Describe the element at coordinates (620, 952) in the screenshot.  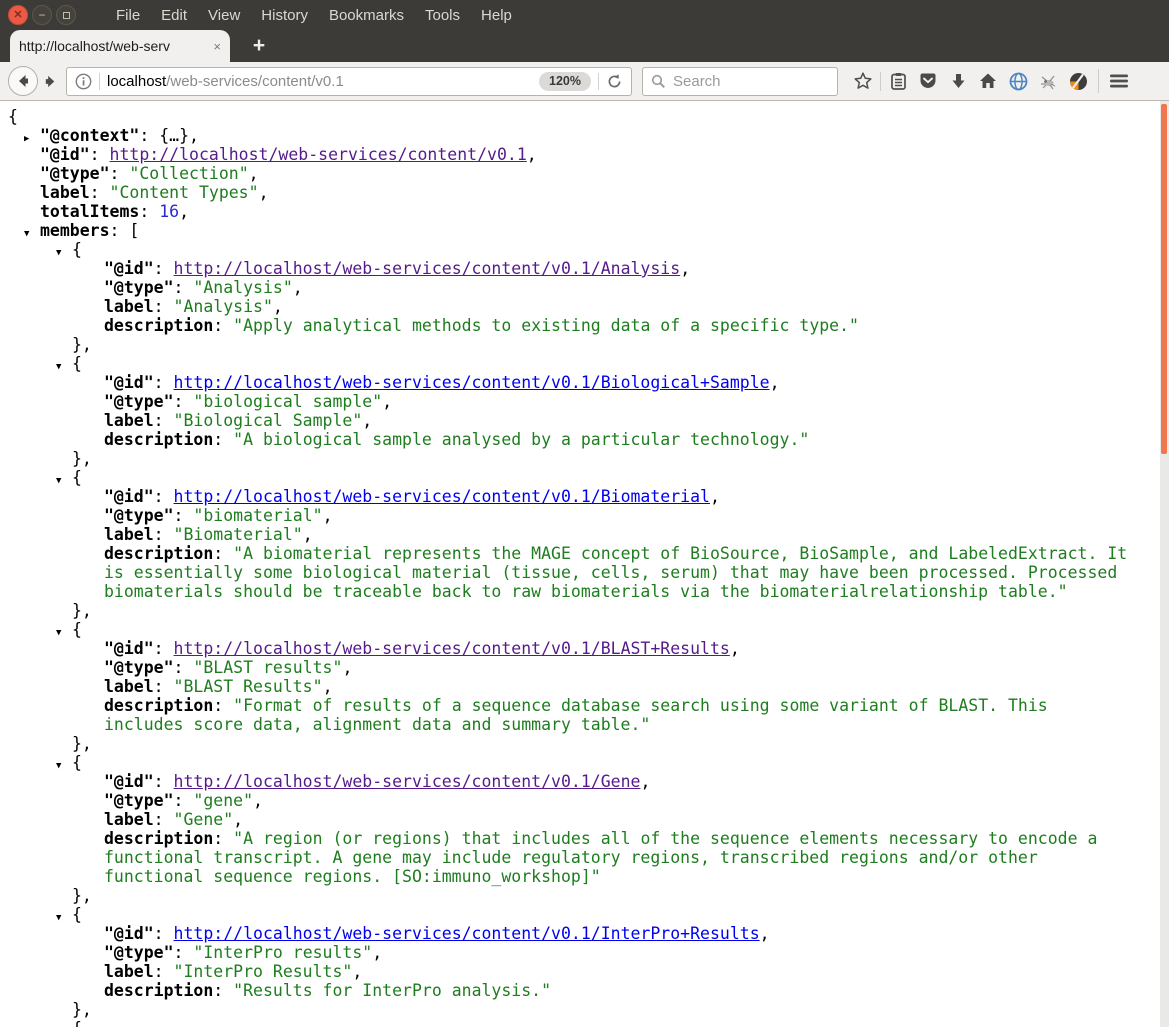
I see `json-line: "@type": "InterPro results",` at that location.